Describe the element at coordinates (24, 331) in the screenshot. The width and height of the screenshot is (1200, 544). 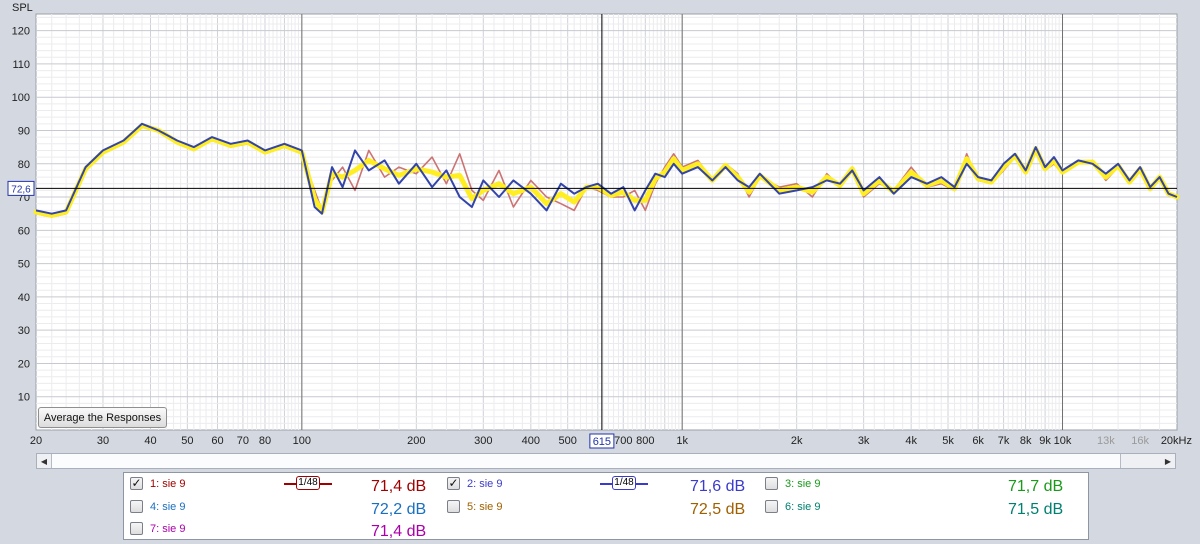
I see `y-tick-label: 30` at that location.